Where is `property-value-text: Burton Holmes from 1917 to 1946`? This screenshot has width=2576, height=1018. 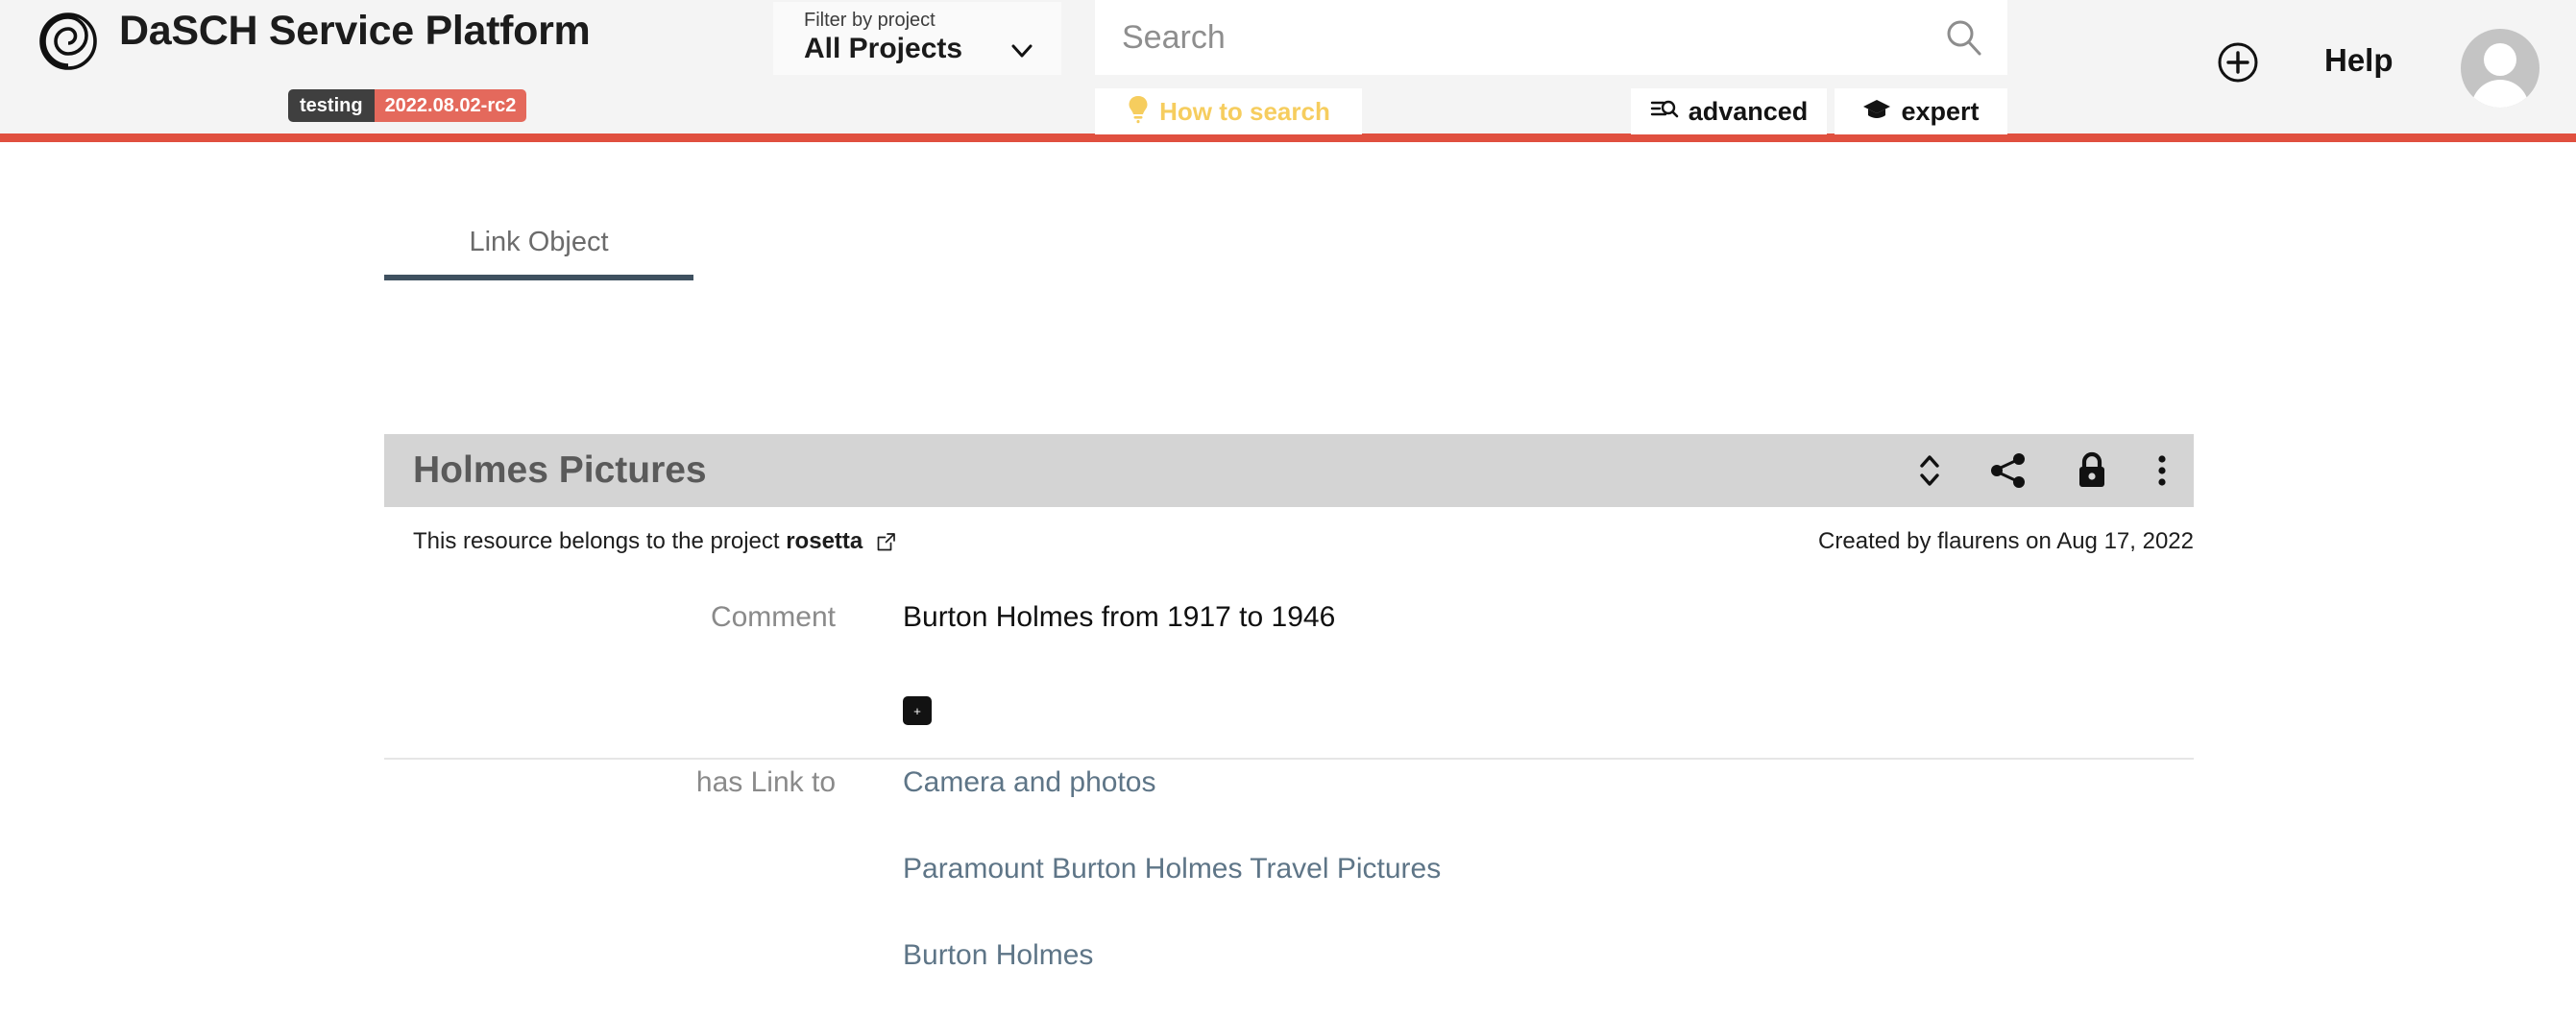
property-value-text: Burton Holmes from 1917 to 1946 is located at coordinates (1119, 617).